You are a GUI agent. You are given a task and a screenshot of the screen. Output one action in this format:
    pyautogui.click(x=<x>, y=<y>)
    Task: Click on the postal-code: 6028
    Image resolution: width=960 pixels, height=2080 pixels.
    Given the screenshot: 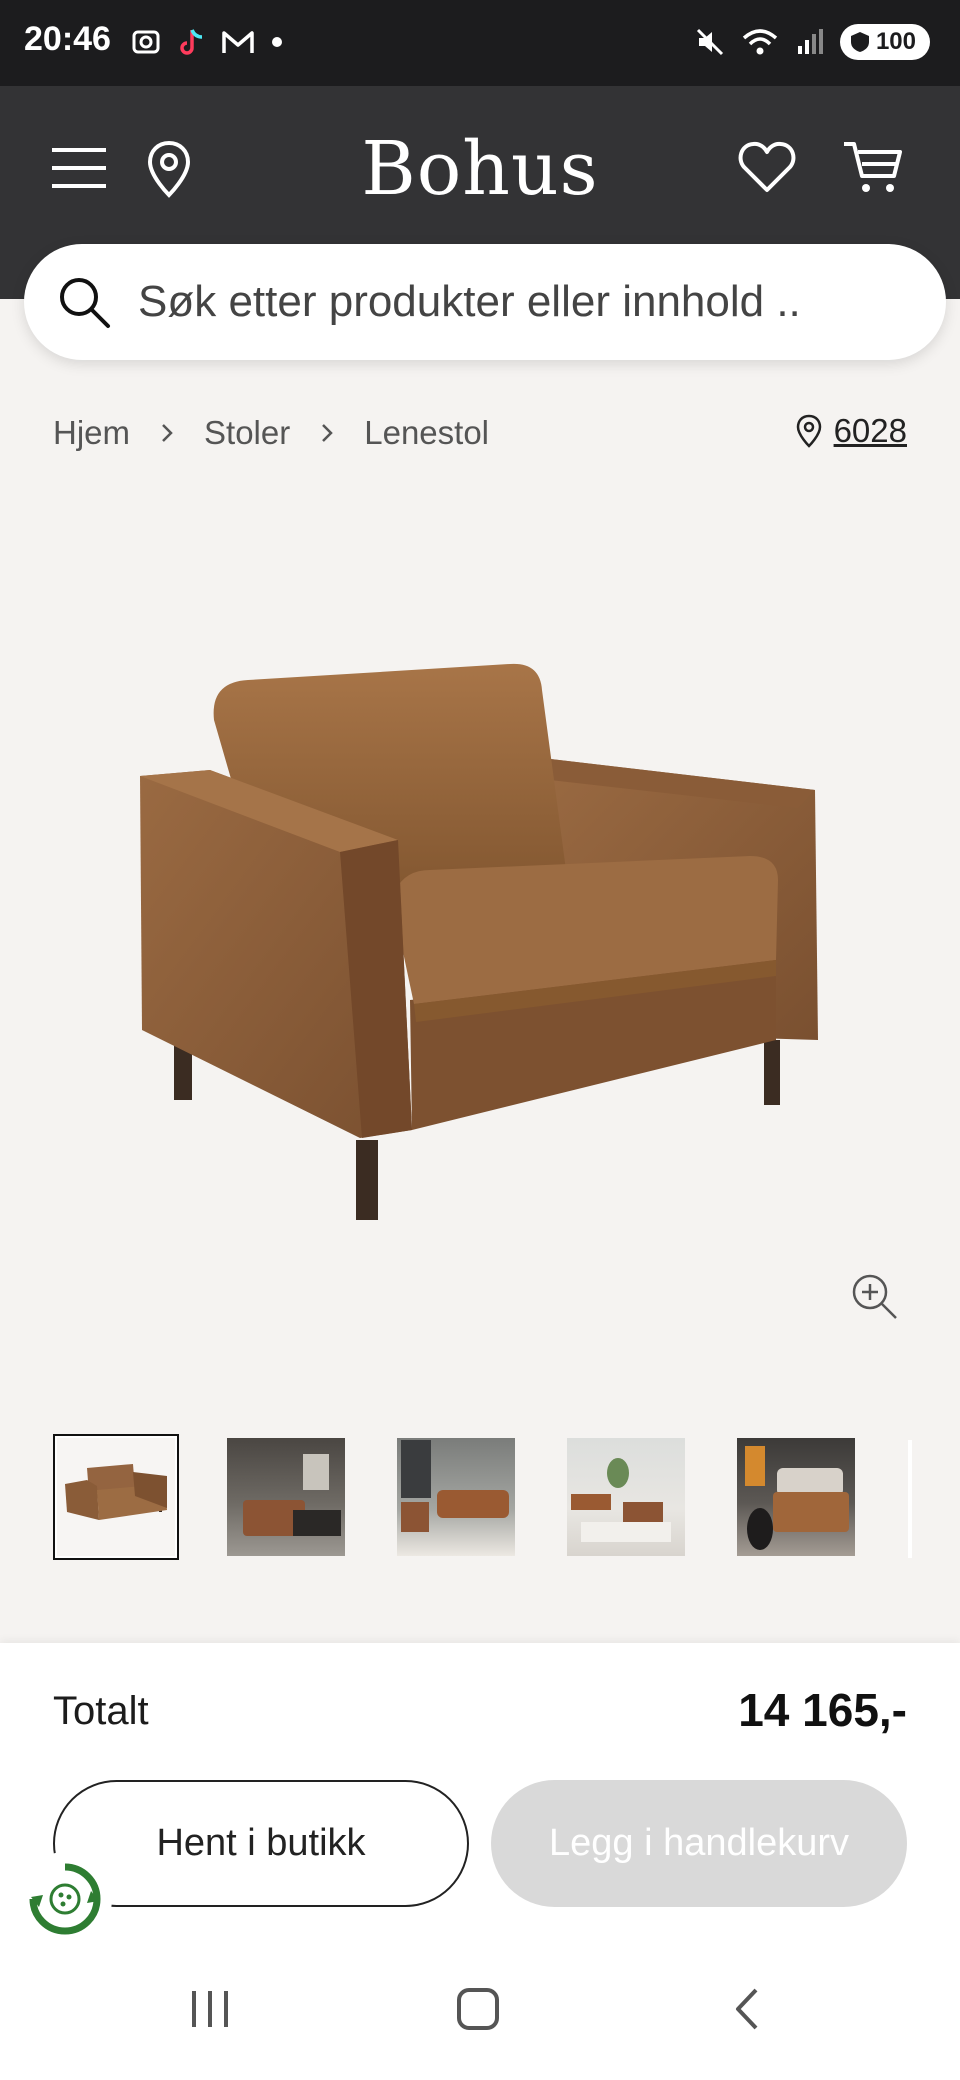 What is the action you would take?
    pyautogui.click(x=870, y=431)
    